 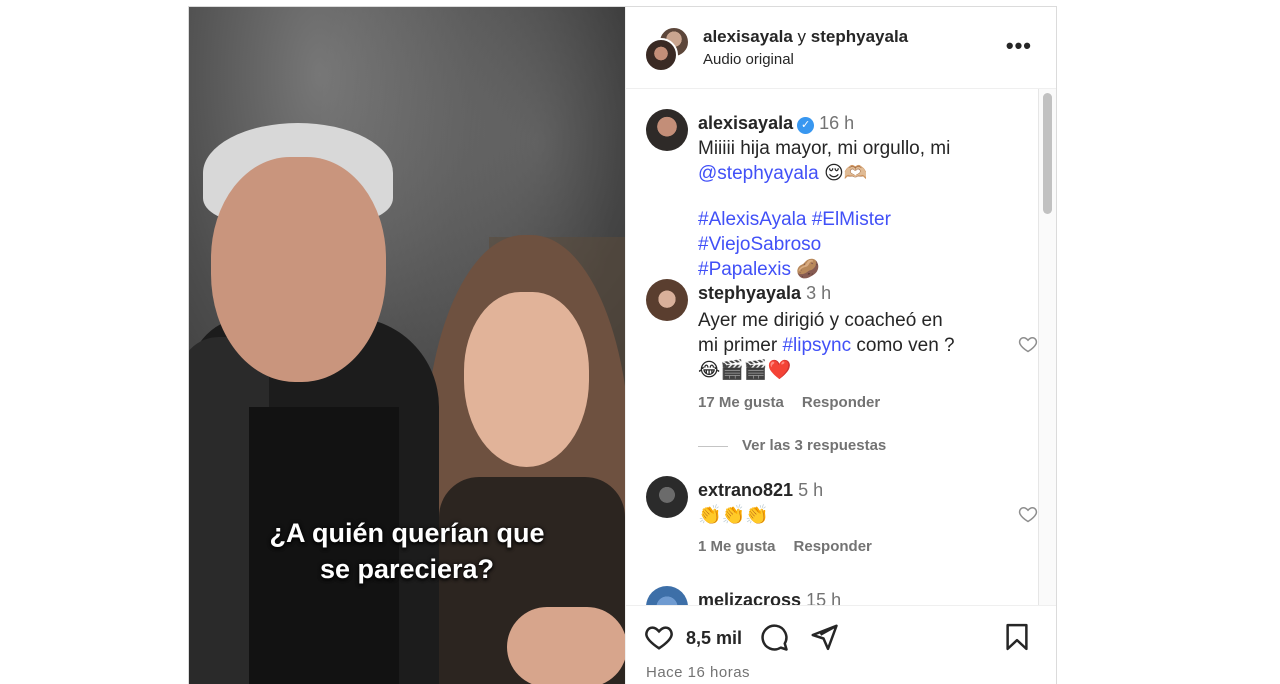 I want to click on comment-username: extrano821, so click(x=745, y=490).